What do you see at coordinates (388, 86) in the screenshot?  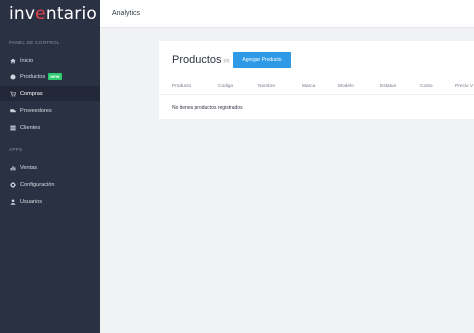 I see `column-header-estatus: Estatus` at bounding box center [388, 86].